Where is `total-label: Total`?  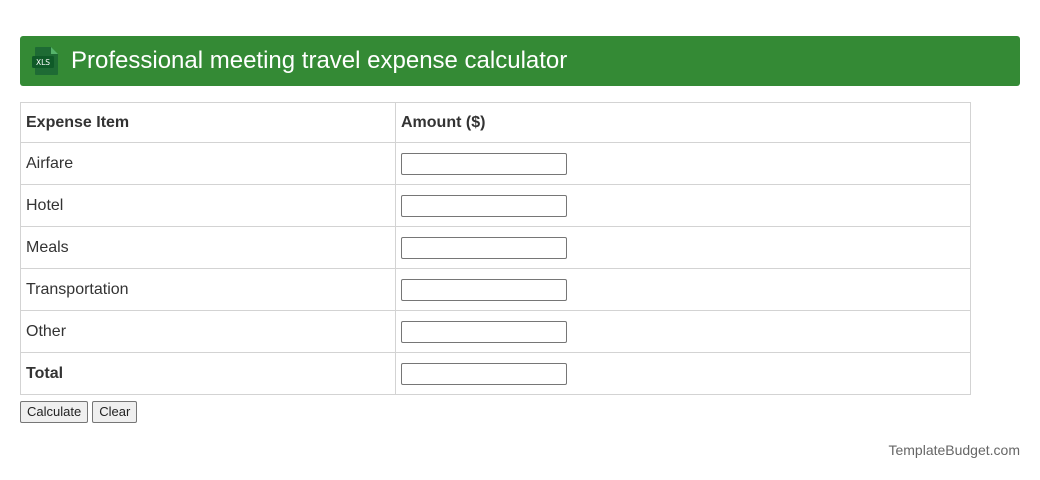
total-label: Total is located at coordinates (208, 373).